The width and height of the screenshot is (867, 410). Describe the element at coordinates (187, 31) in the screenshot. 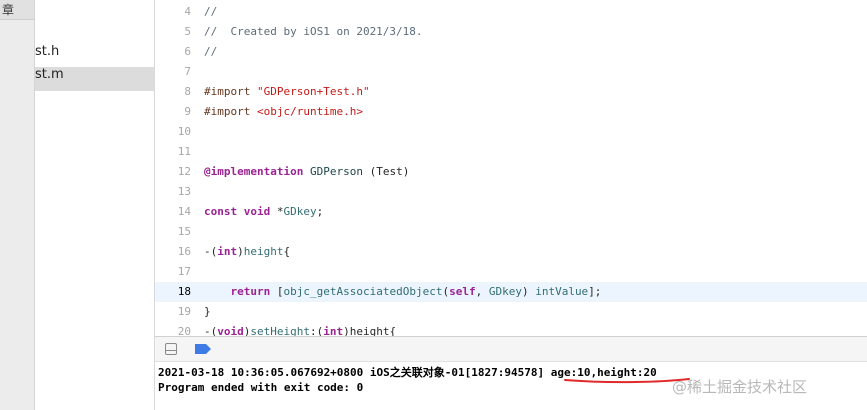

I see `line-number: 5` at that location.